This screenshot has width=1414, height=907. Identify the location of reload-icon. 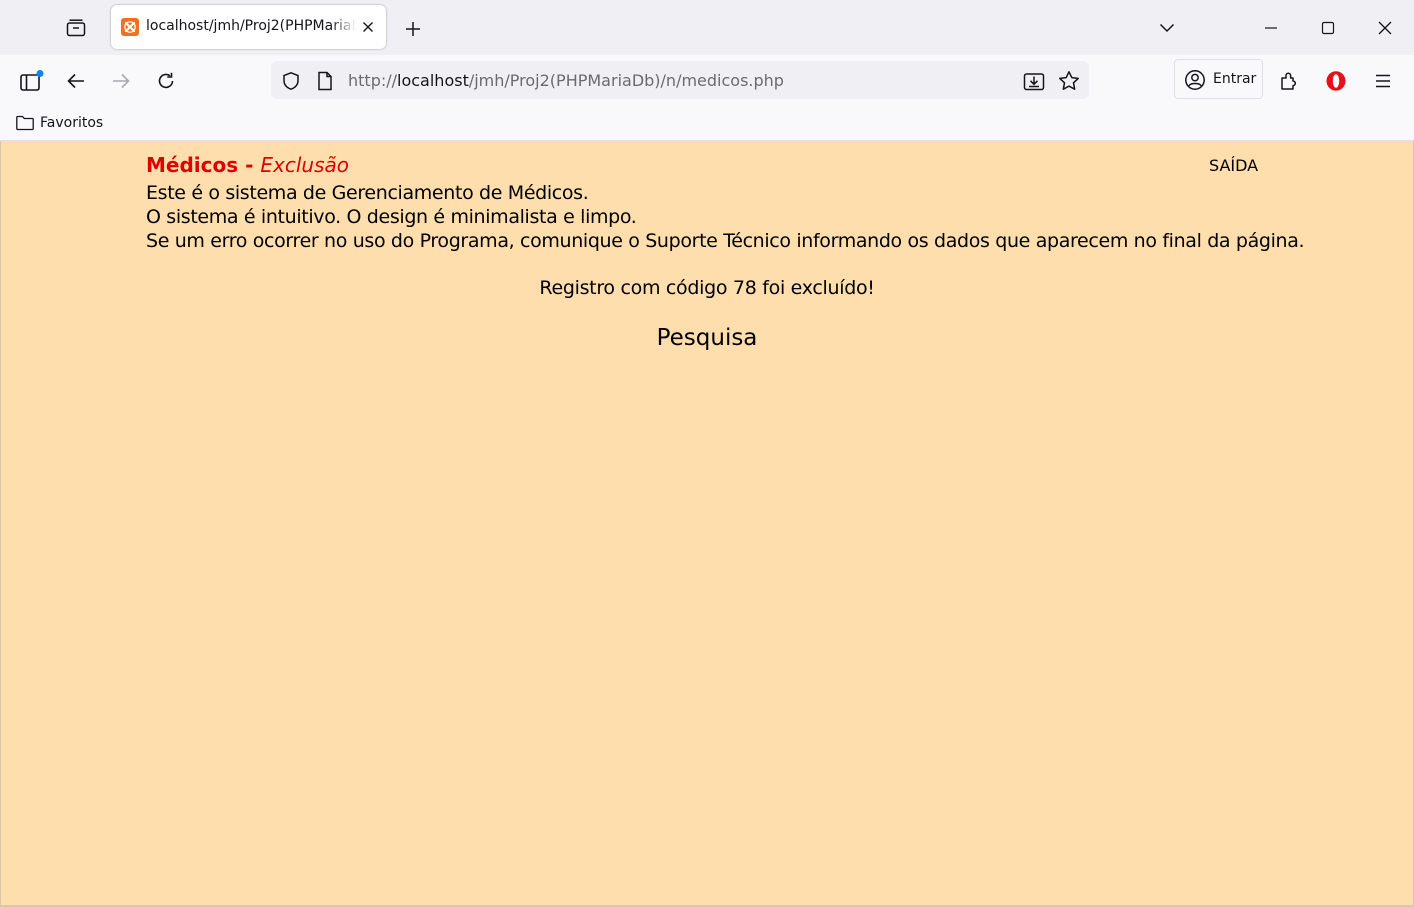
(166, 80).